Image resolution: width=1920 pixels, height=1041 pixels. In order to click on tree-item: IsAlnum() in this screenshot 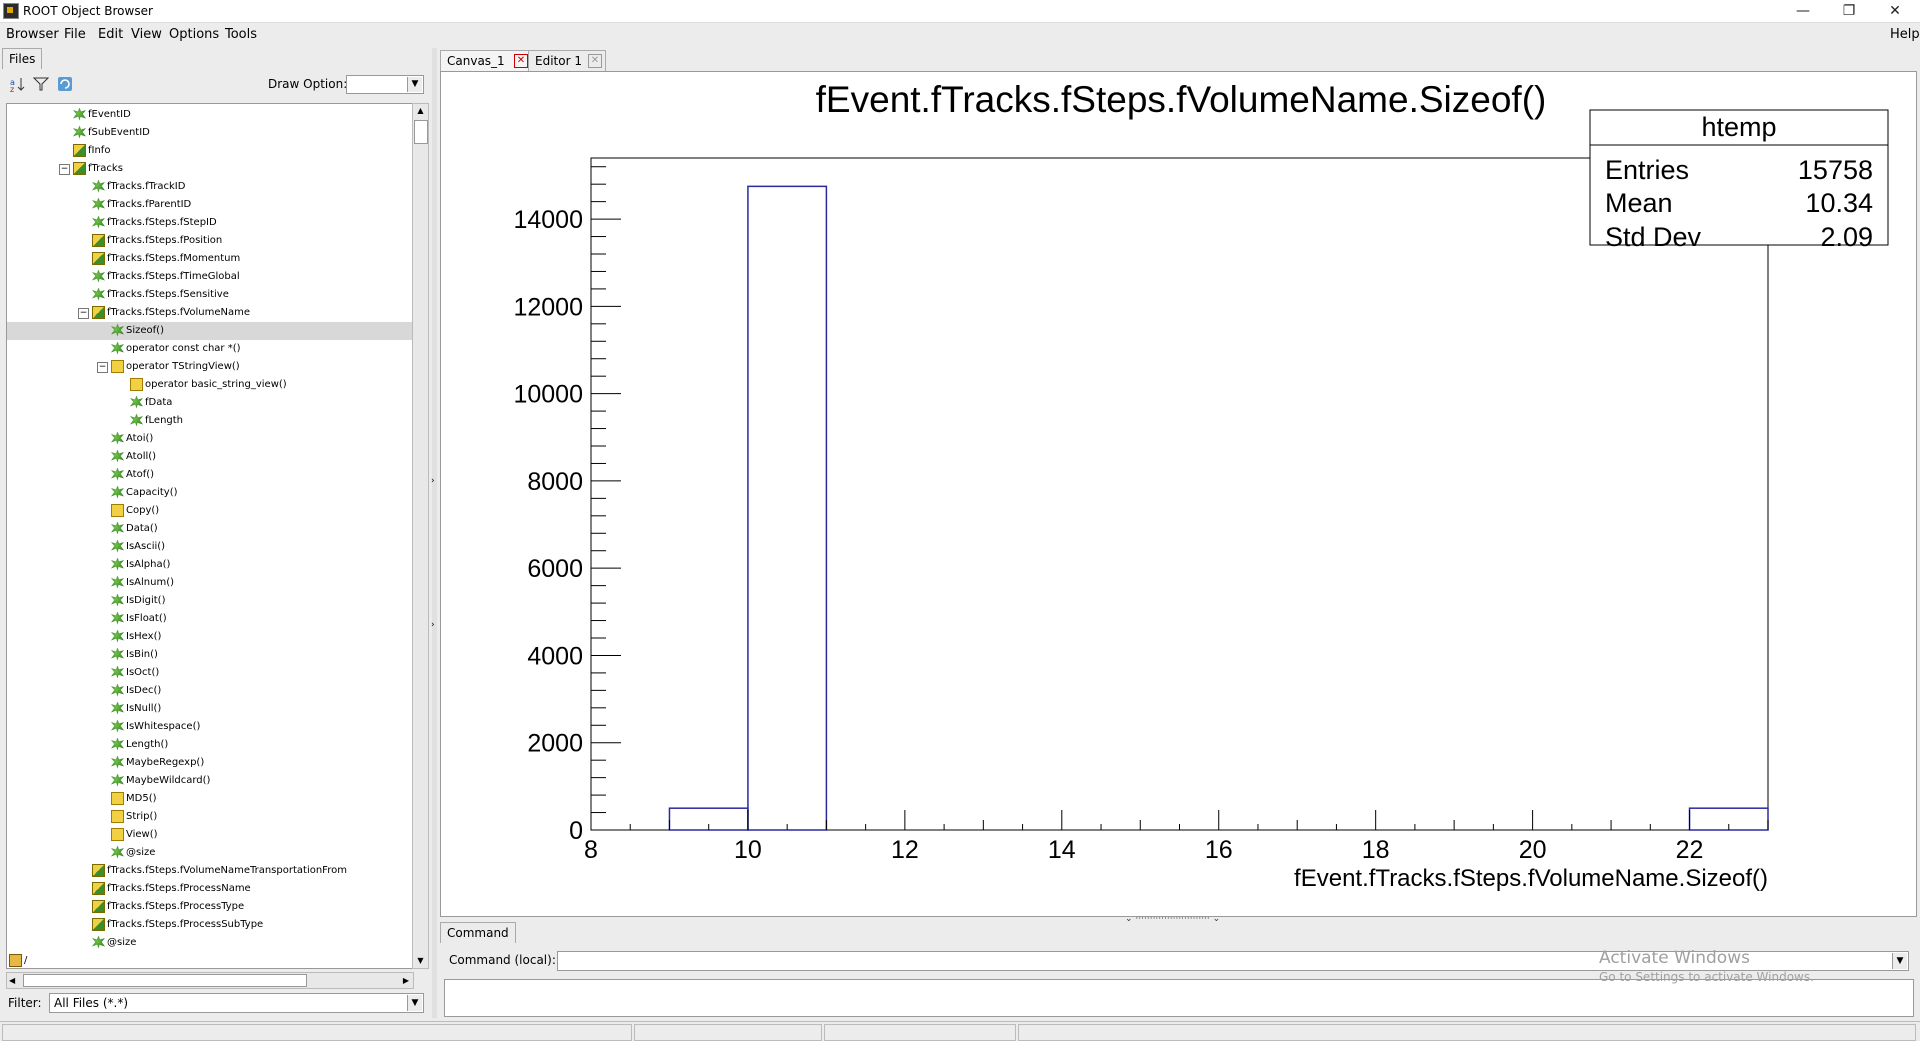, I will do `click(142, 583)`.